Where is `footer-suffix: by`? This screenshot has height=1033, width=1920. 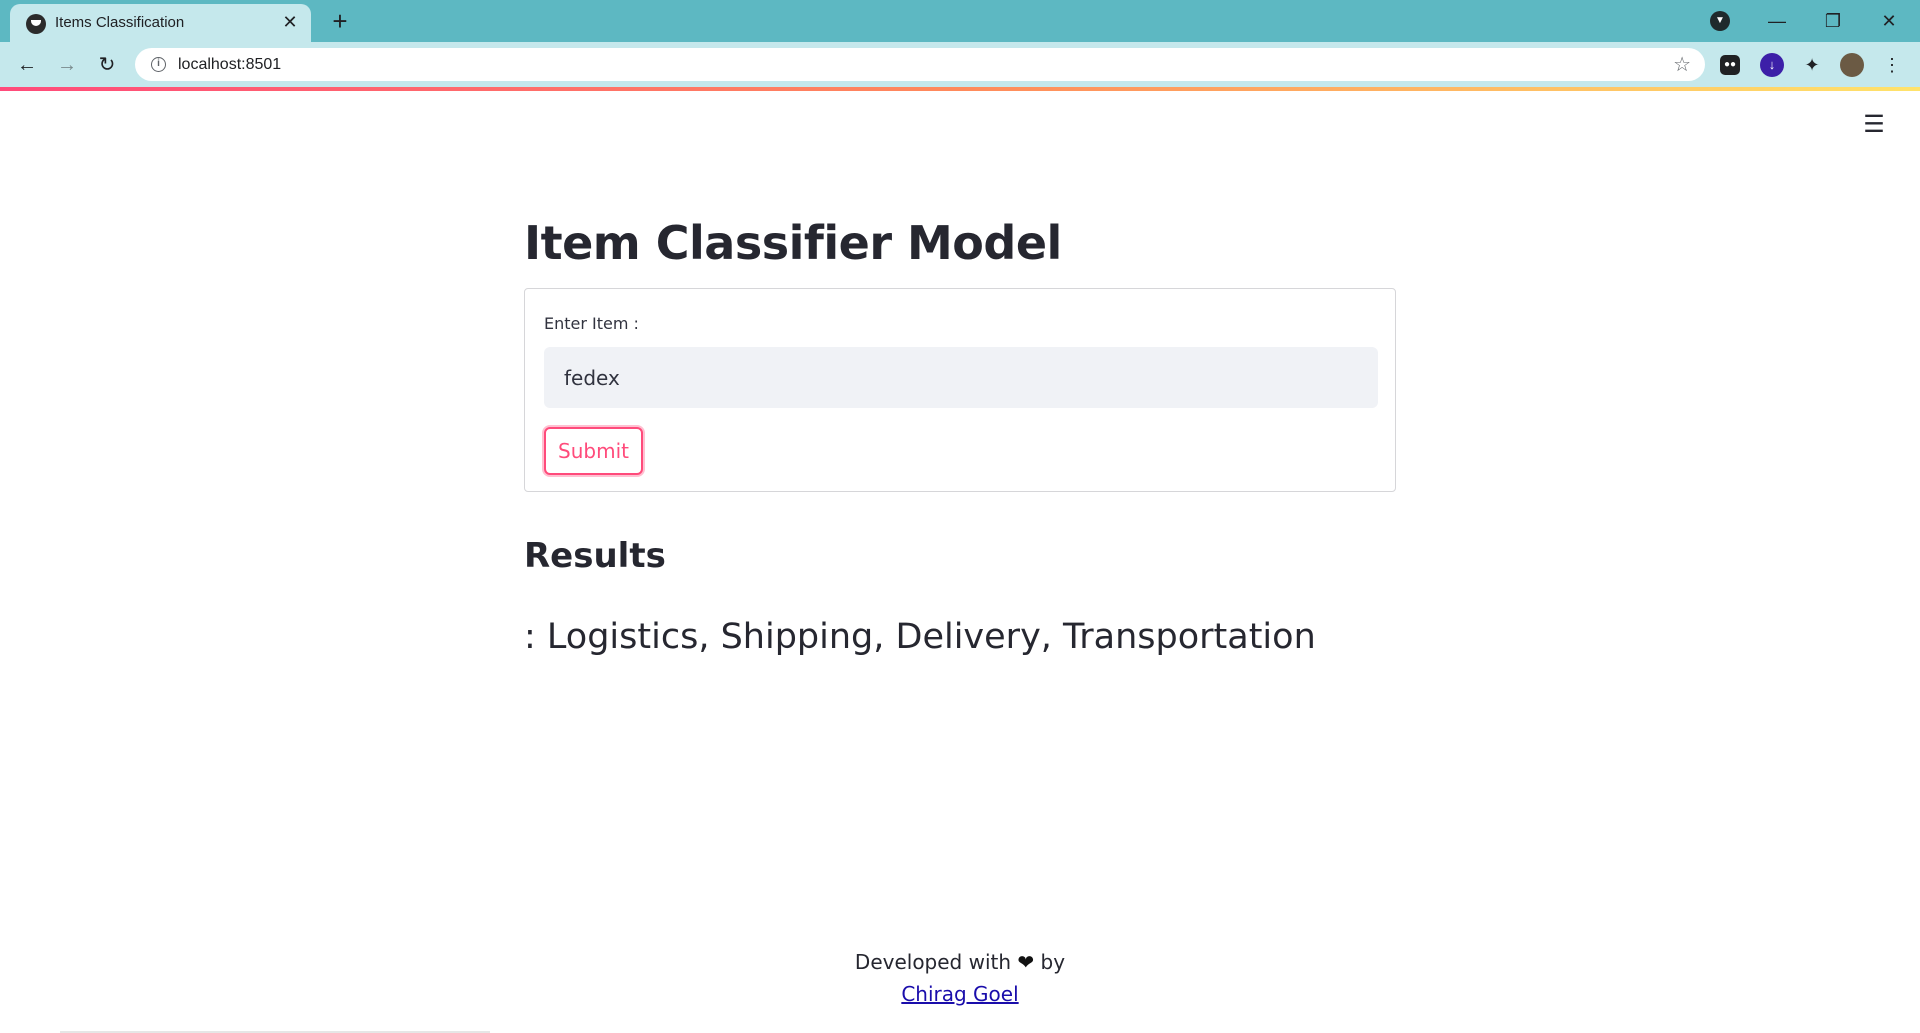 footer-suffix: by is located at coordinates (1053, 962).